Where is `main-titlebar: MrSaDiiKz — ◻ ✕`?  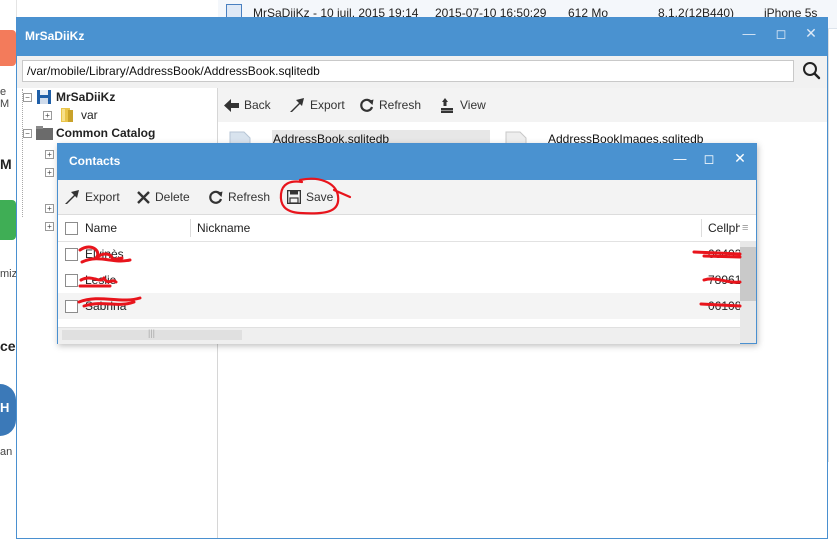
main-titlebar: MrSaDiiKz — ◻ ✕ is located at coordinates (422, 37).